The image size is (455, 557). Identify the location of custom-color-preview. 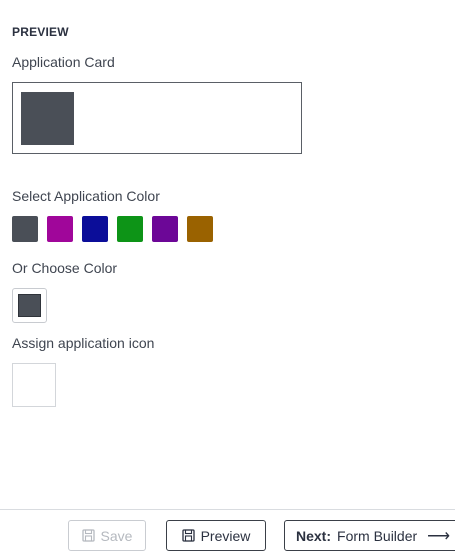
(29, 305).